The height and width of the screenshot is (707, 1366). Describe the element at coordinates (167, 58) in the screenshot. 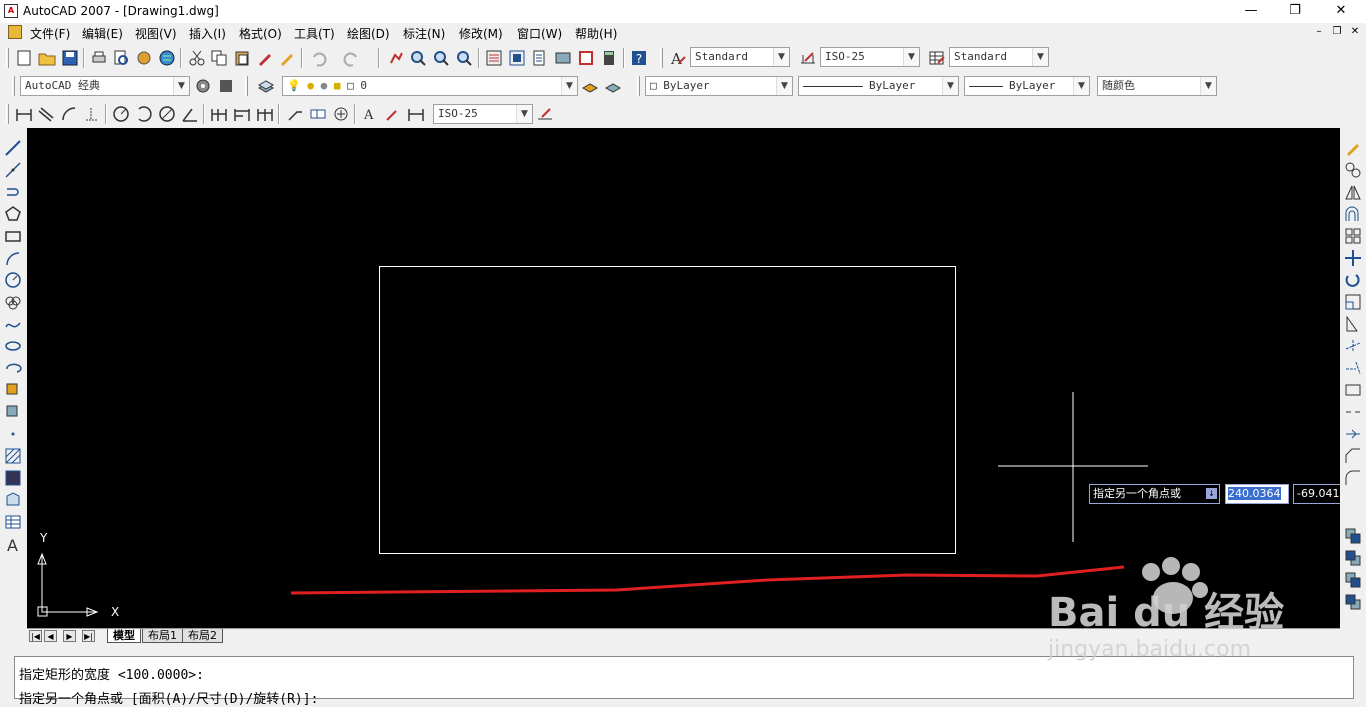

I see `web-publish-icon` at that location.